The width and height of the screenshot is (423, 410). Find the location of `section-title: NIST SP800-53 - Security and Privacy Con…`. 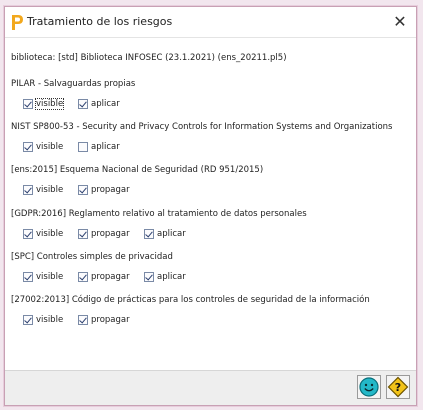

section-title: NIST SP800-53 - Security and Privacy Con… is located at coordinates (202, 127).